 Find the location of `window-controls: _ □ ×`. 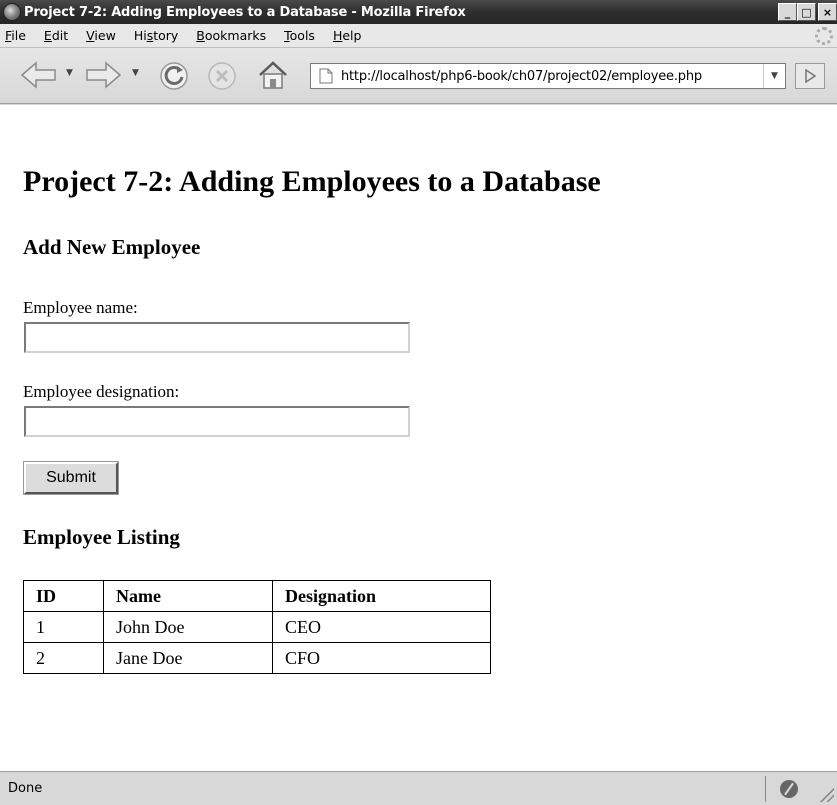

window-controls: _ □ × is located at coordinates (807, 12).